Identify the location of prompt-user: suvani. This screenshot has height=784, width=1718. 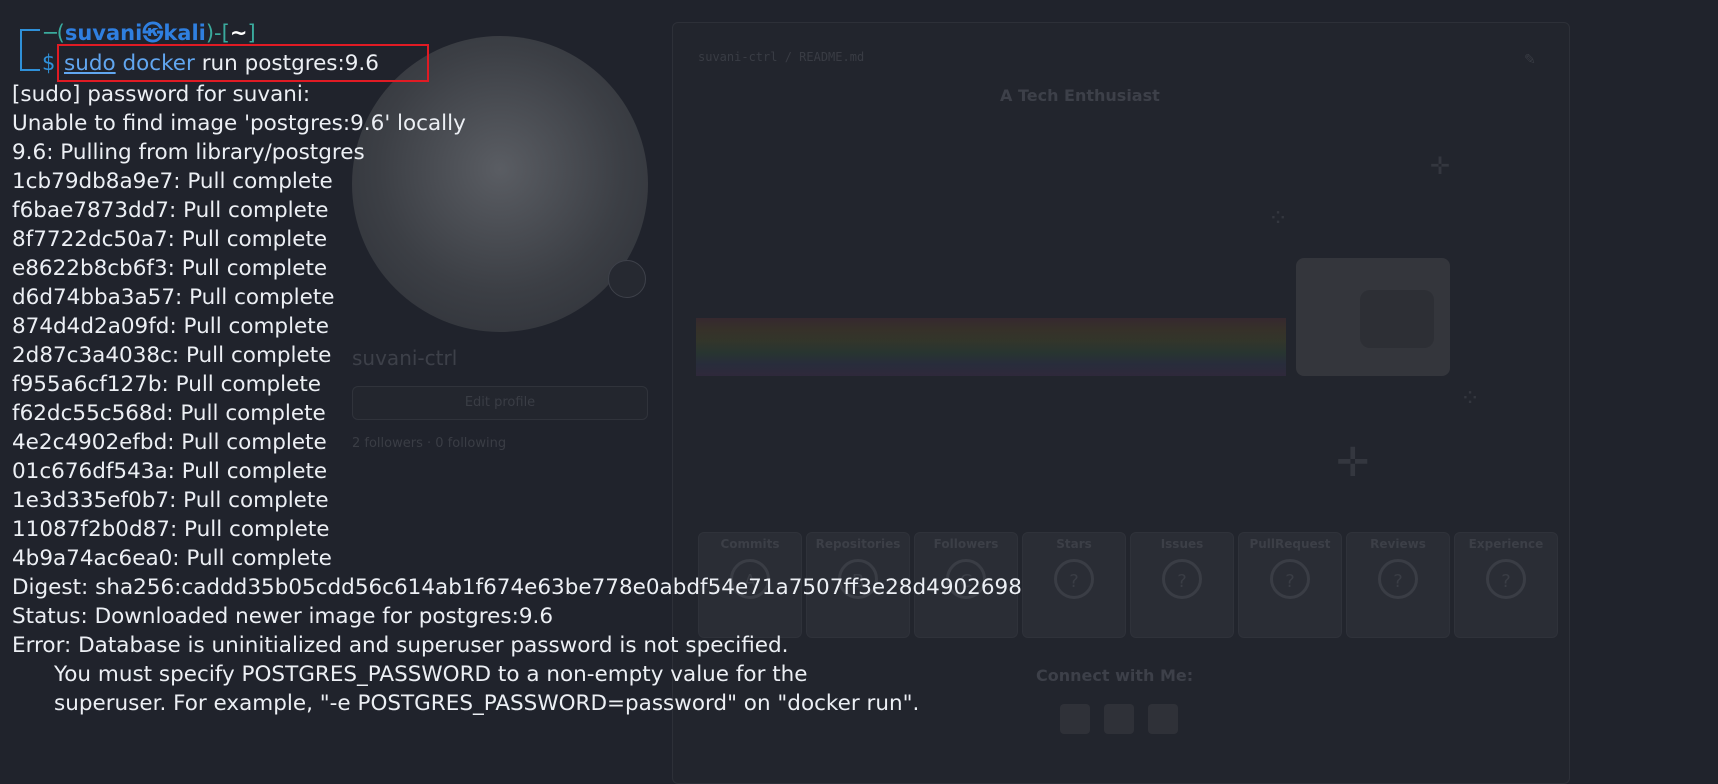
(103, 33).